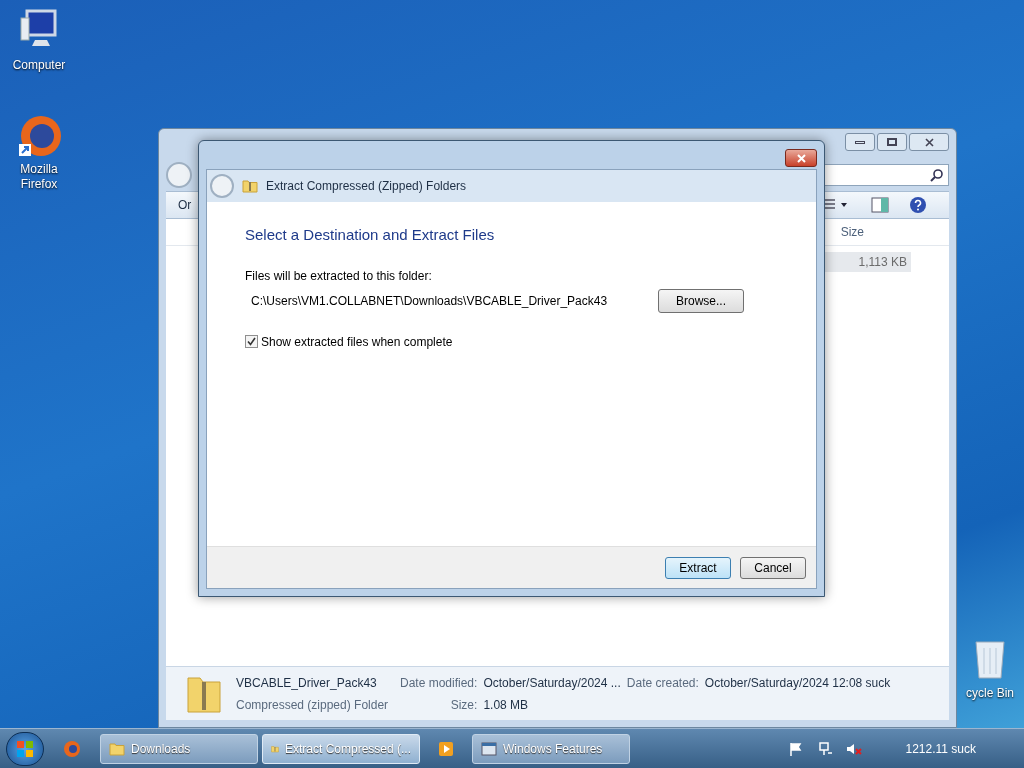  Describe the element at coordinates (117, 748) in the screenshot. I see `folder-icon` at that location.